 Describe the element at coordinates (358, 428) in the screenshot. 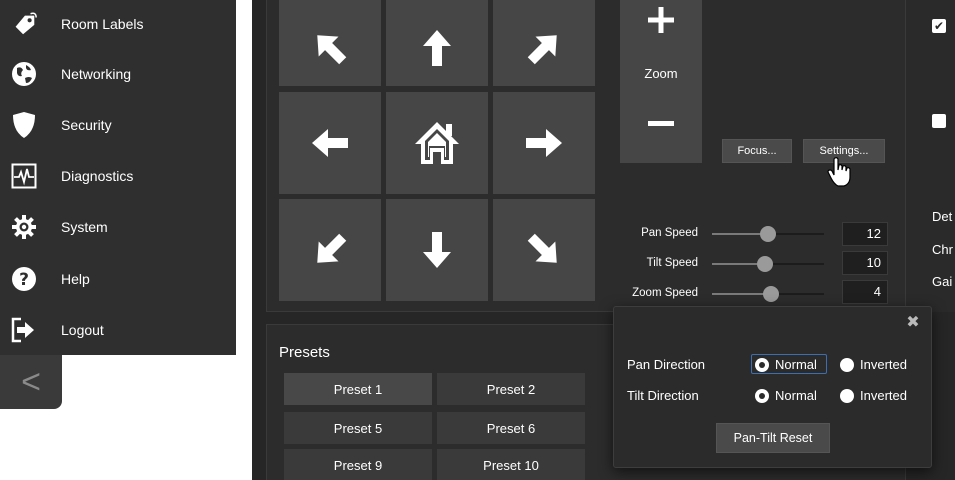

I see `preset-button: Preset 5` at that location.